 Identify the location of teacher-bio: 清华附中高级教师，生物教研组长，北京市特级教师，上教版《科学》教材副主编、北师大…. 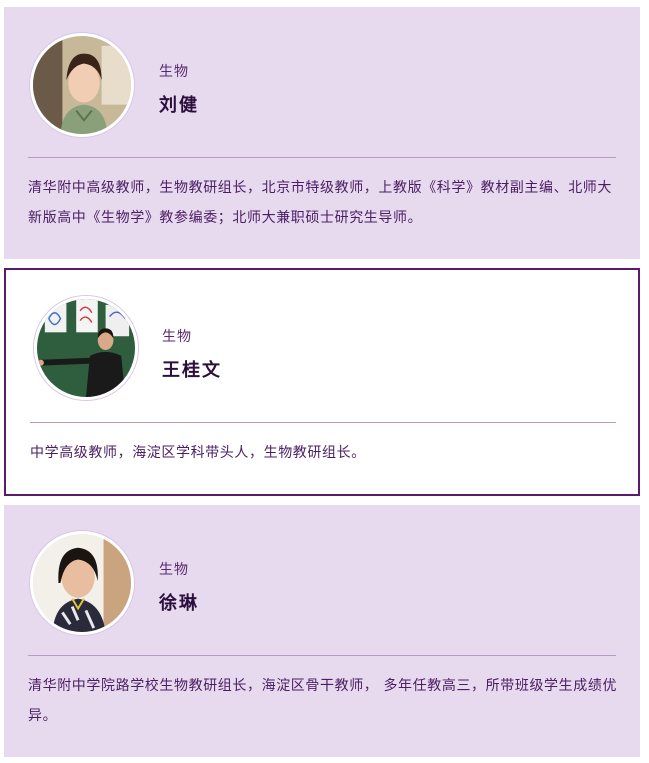
(320, 203).